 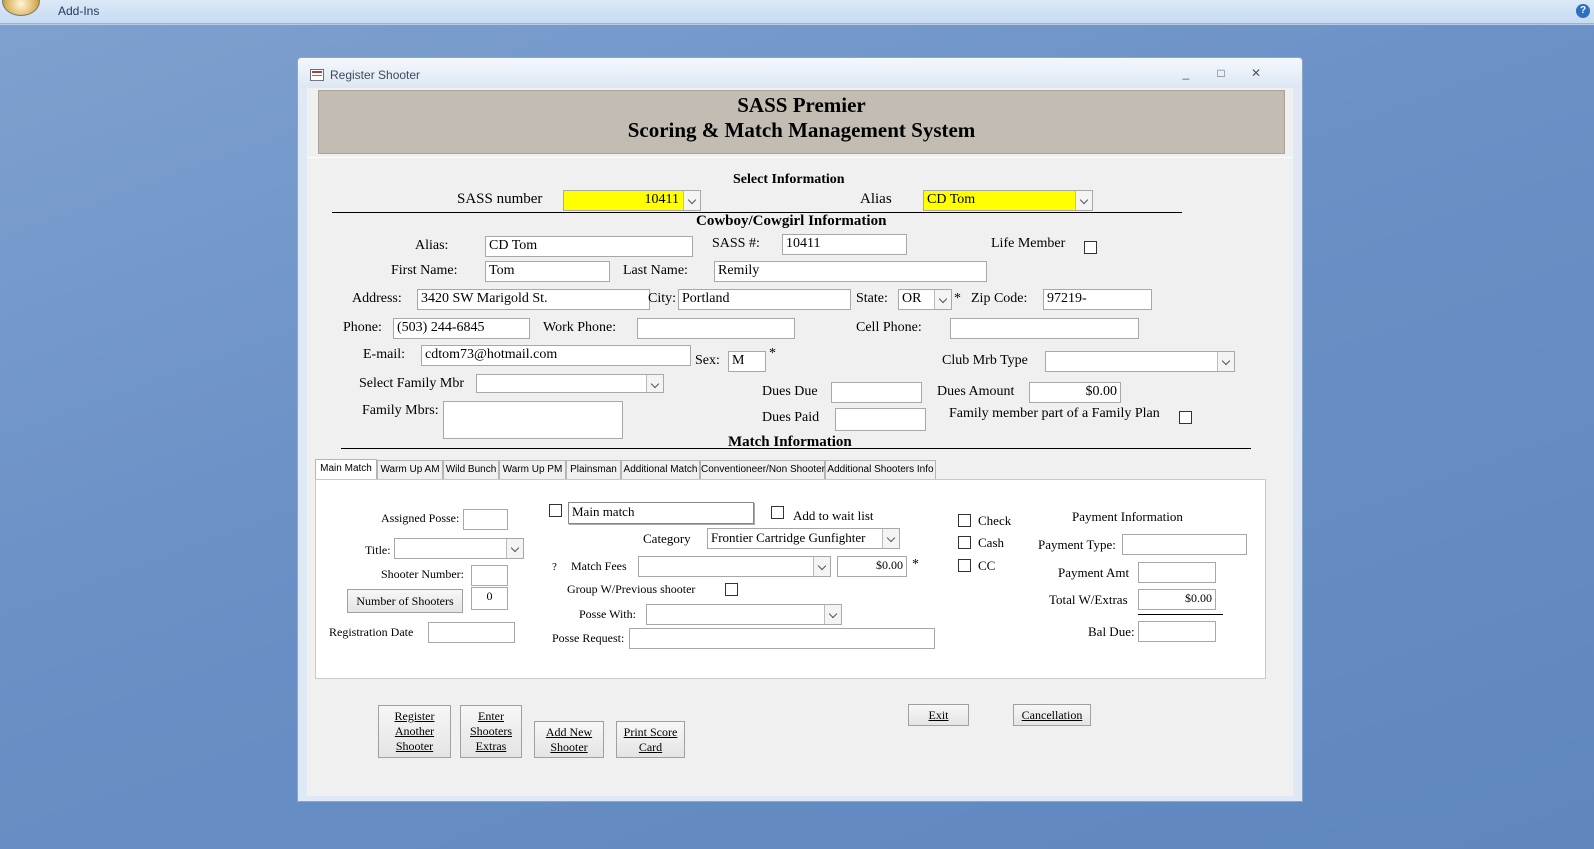 I want to click on payment-amt-field, so click(x=1177, y=572).